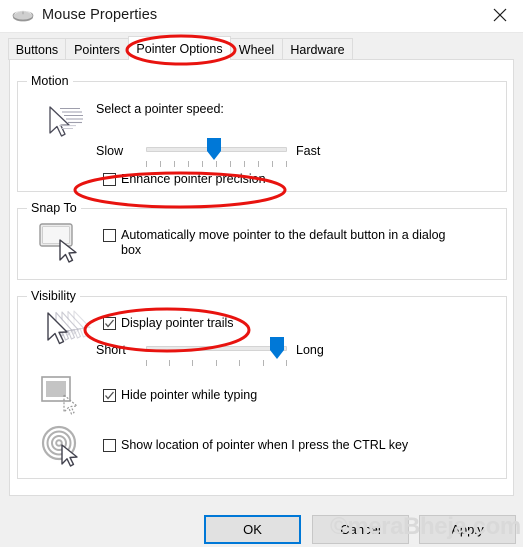 The height and width of the screenshot is (547, 523). I want to click on close-icon, so click(500, 15).